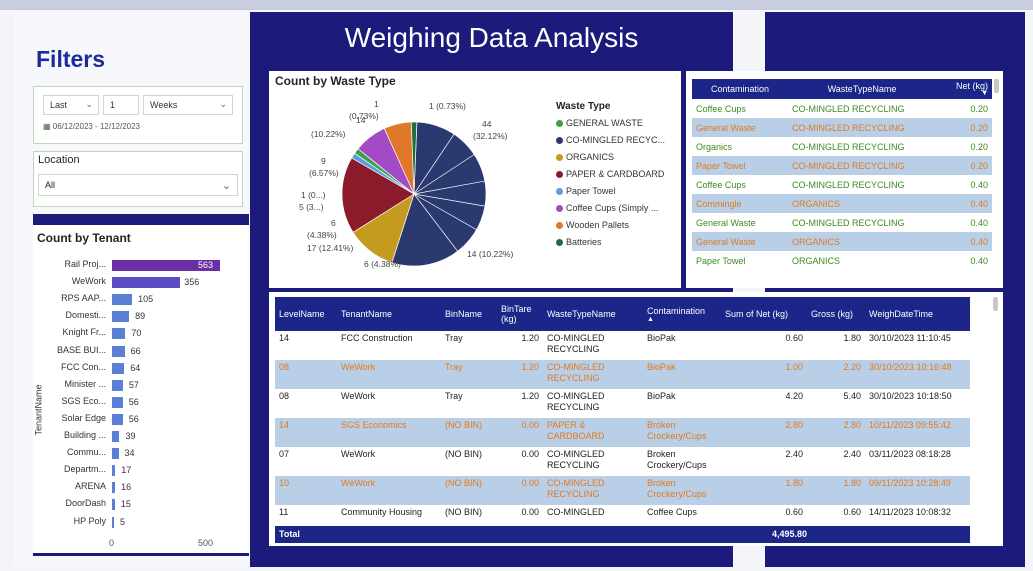 The width and height of the screenshot is (1033, 571). What do you see at coordinates (311, 207) in the screenshot?
I see `pie-data-label: 5 (3...)` at bounding box center [311, 207].